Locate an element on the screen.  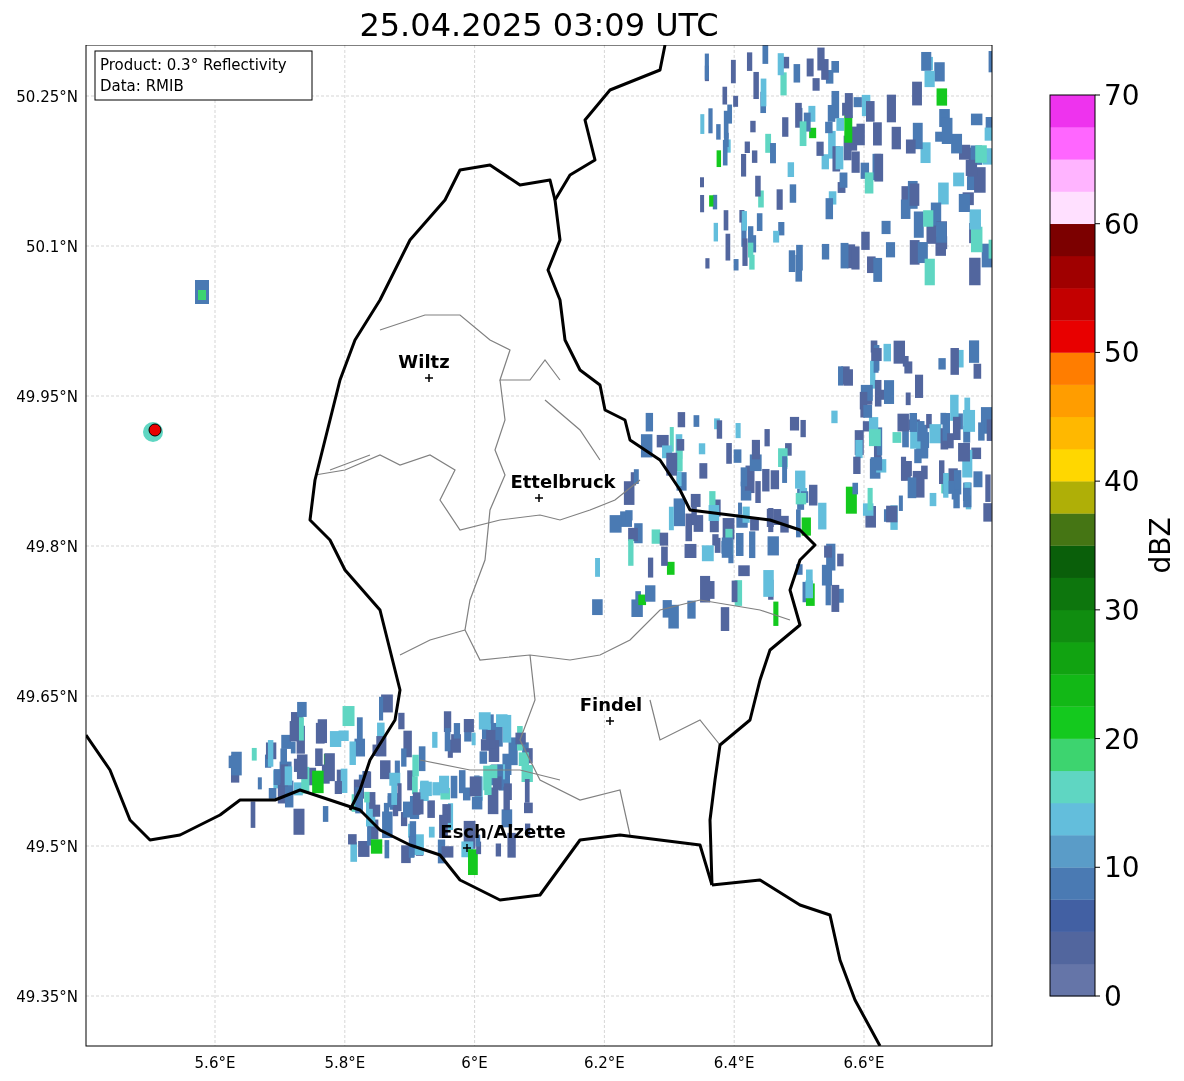
colorbar-tick-label: 40 is located at coordinates (1122, 482).